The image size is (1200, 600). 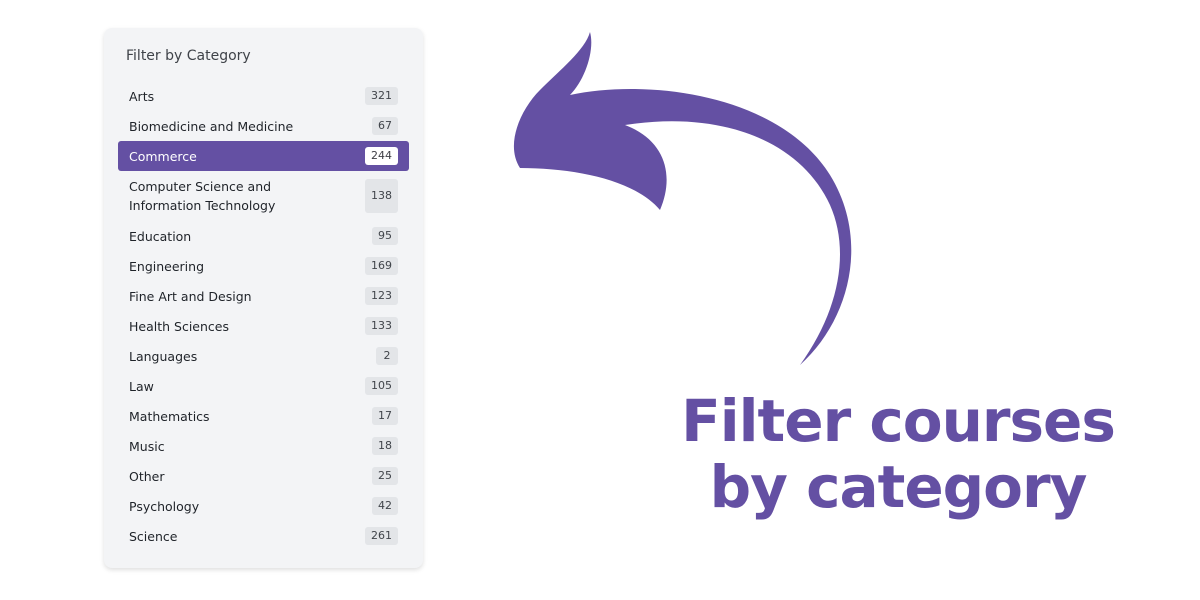 What do you see at coordinates (898, 421) in the screenshot?
I see `headline-line-1: Filter courses` at bounding box center [898, 421].